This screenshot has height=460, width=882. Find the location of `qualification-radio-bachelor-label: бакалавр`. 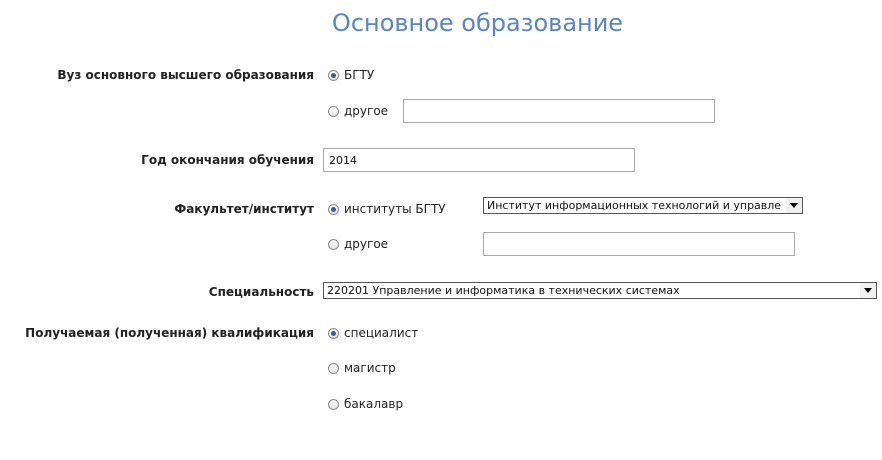

qualification-radio-bachelor-label: бакалавр is located at coordinates (374, 404).